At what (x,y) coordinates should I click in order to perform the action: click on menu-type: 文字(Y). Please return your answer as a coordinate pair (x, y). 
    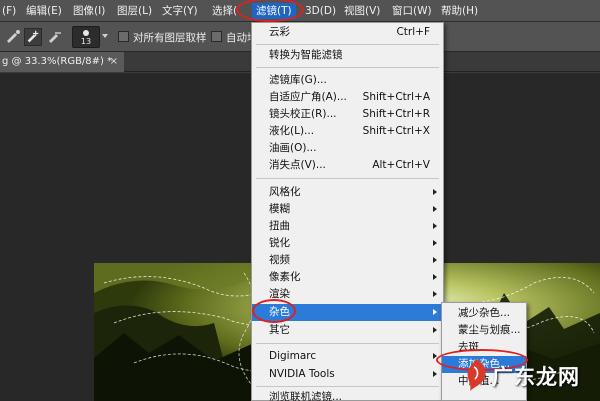
    Looking at the image, I should click on (180, 11).